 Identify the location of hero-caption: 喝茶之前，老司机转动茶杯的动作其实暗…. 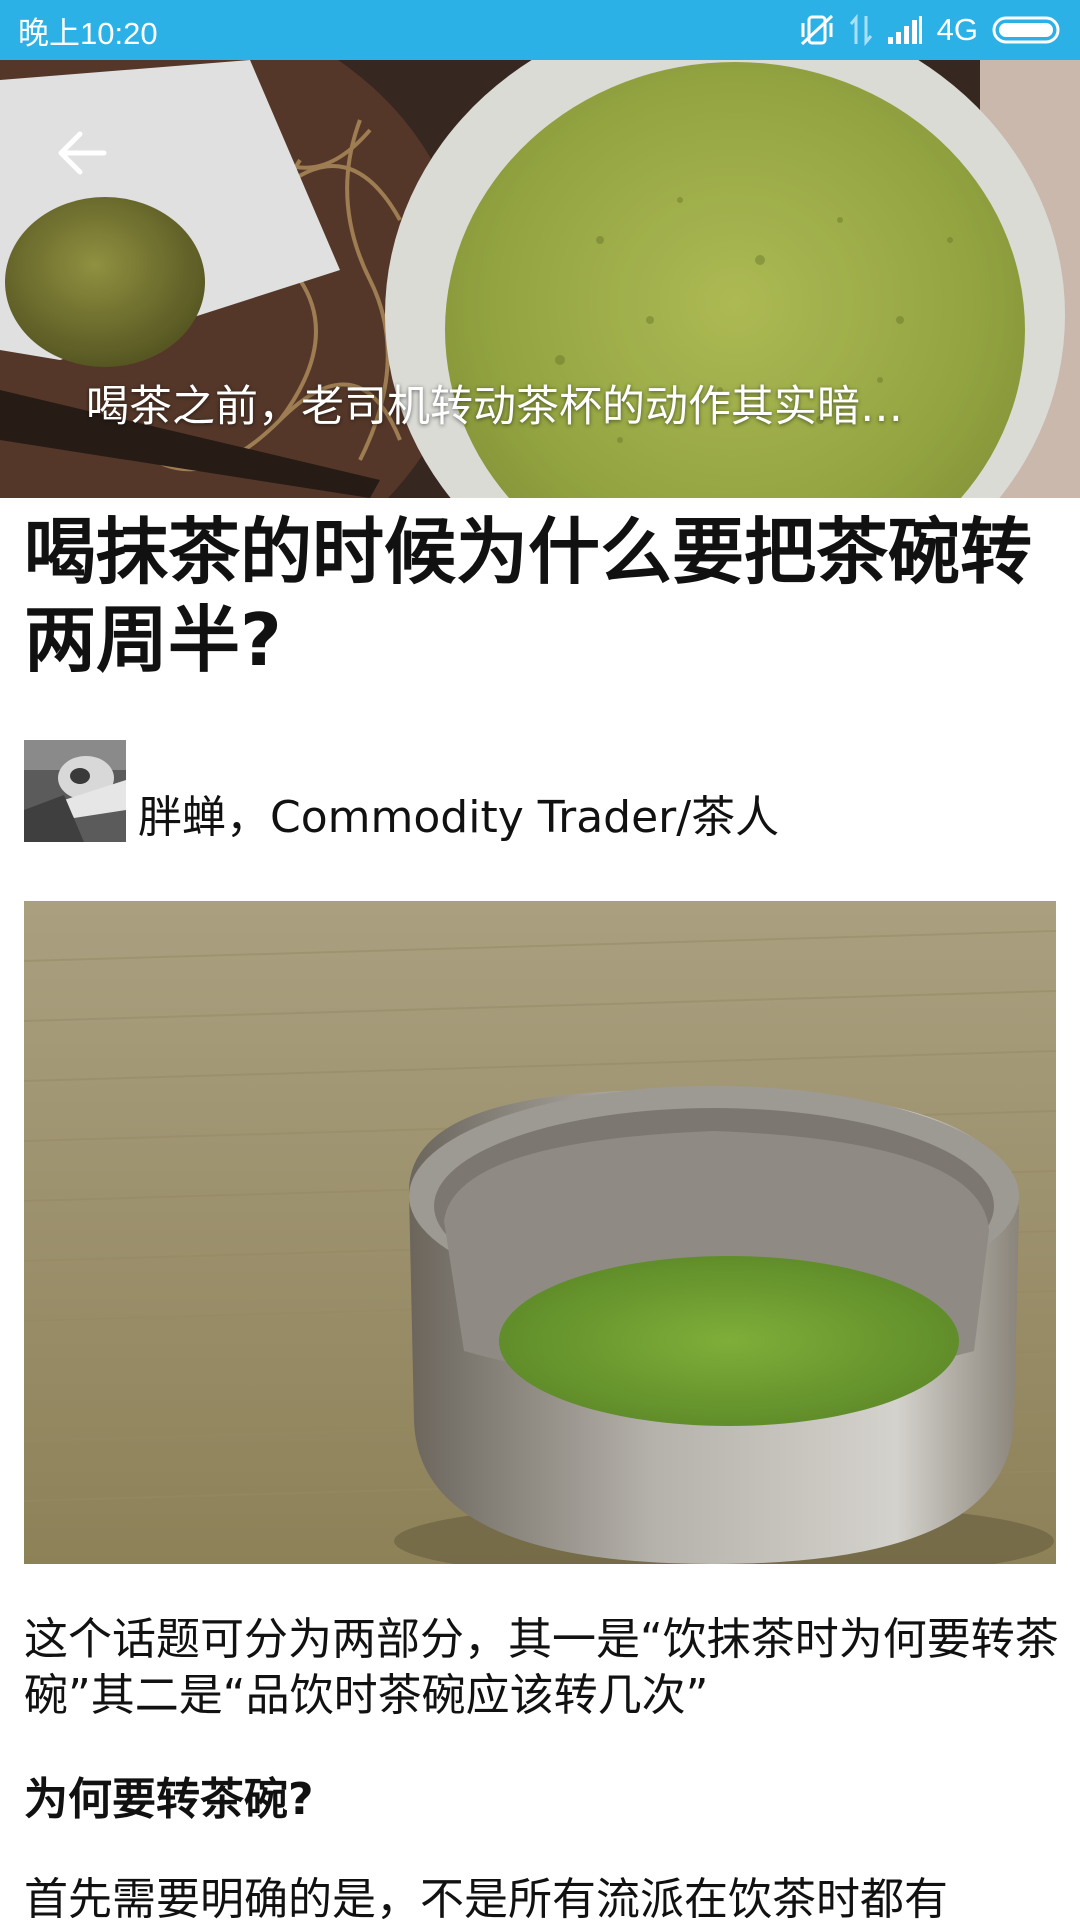
(494, 407).